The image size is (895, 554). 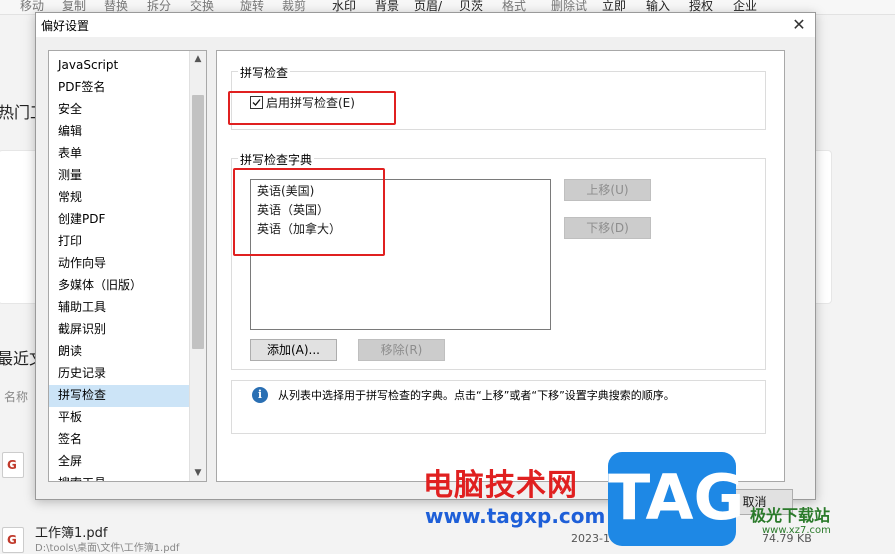 What do you see at coordinates (107, 548) in the screenshot?
I see `recent-file-path: D:\tools\桌面\文件\工作簿1.pdf` at bounding box center [107, 548].